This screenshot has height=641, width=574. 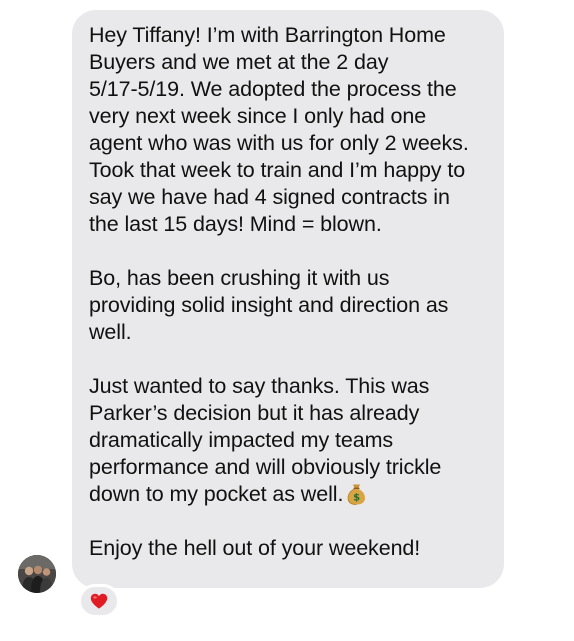 I want to click on group-photo-avatar, so click(x=37, y=574).